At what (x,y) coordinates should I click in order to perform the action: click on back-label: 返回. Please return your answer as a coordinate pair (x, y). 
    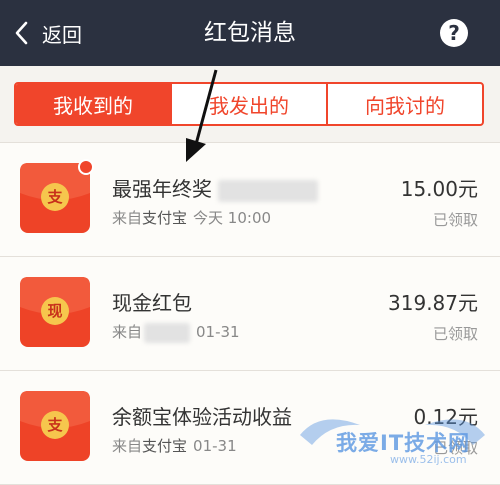
    Looking at the image, I should click on (62, 34).